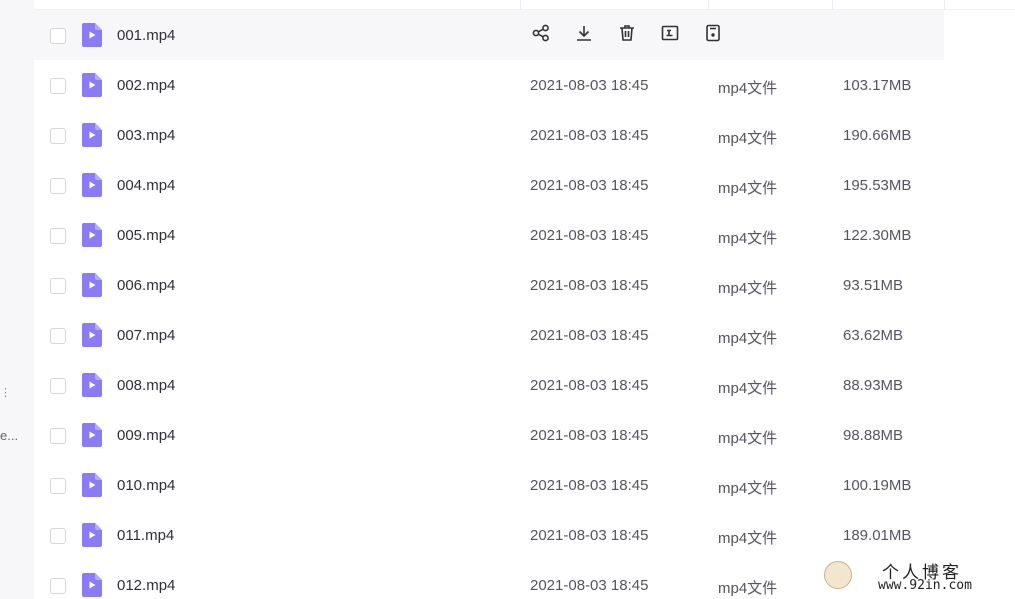 The height and width of the screenshot is (599, 1015). I want to click on file-size: 63.62MB, so click(873, 335).